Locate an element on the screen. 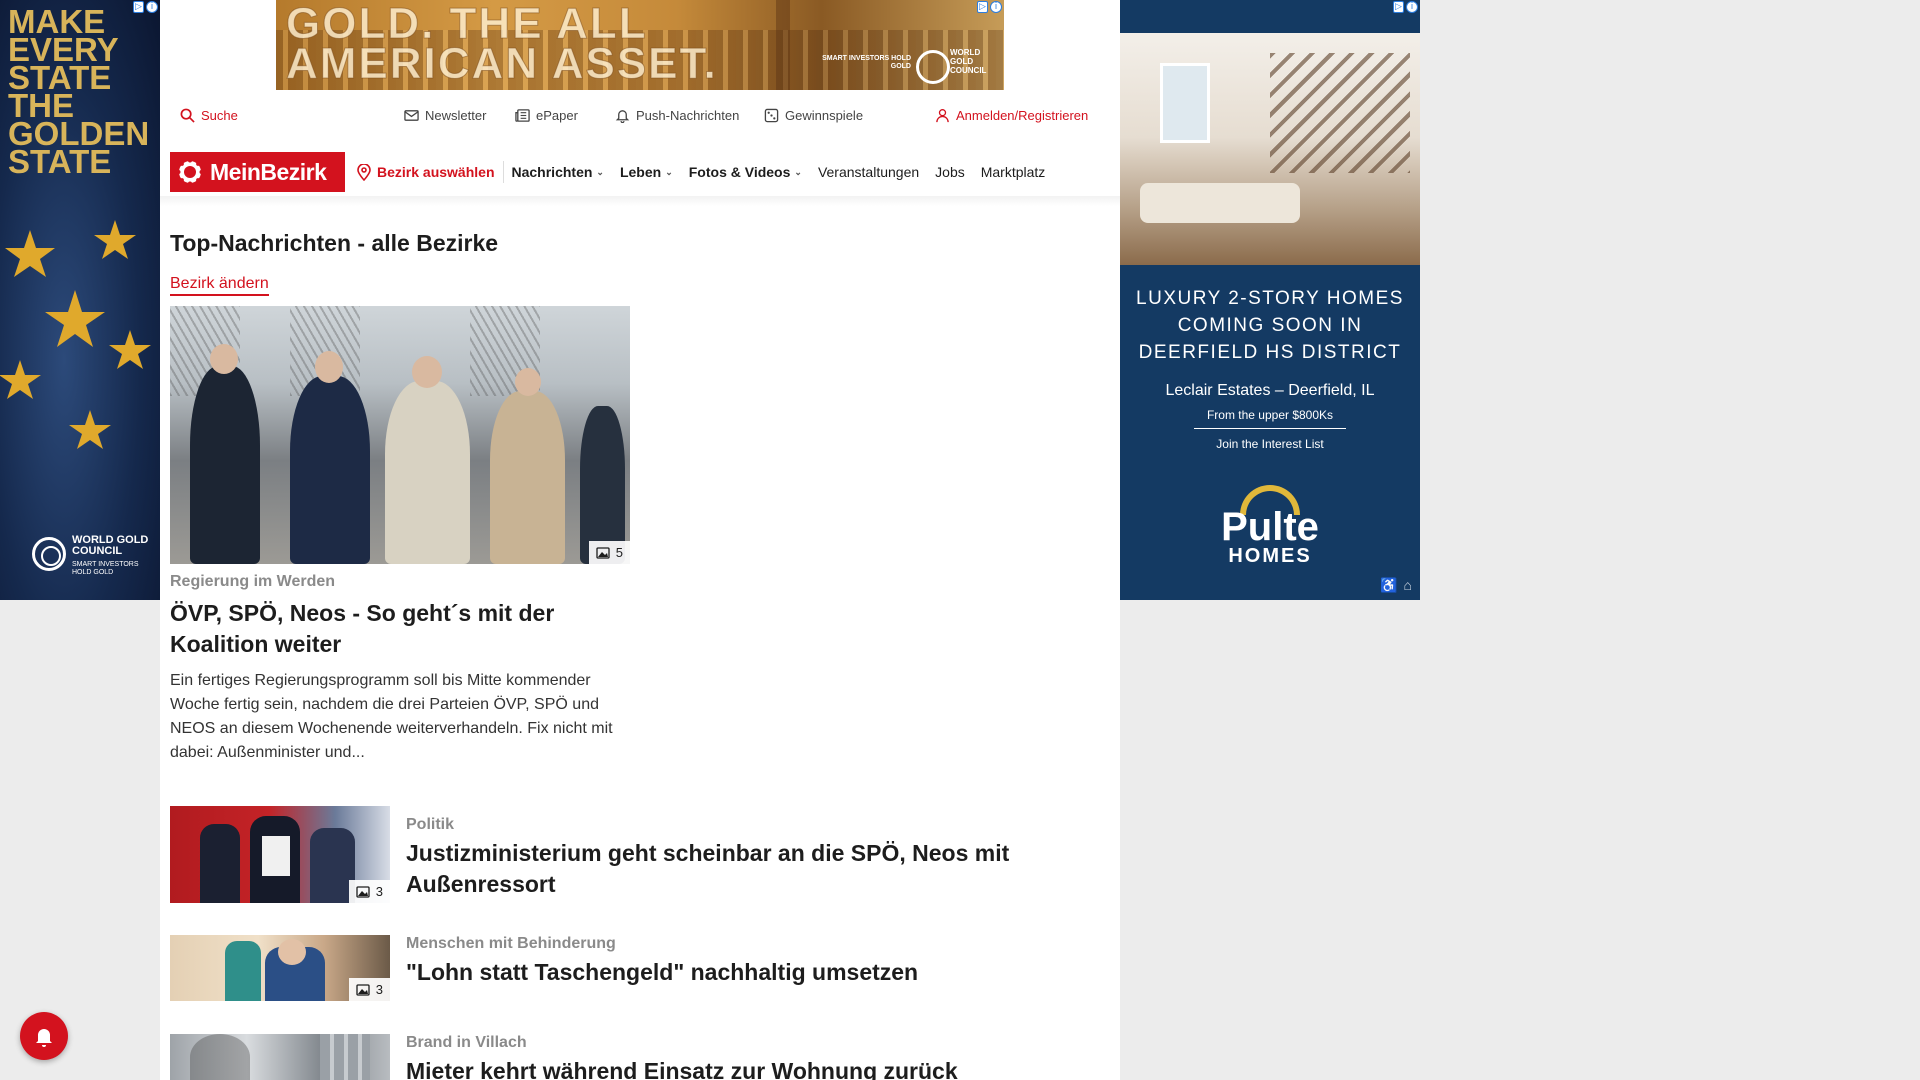 This screenshot has height=1080, width=1920. gewinnspiele-link: Gewinnspiele is located at coordinates (813, 115).